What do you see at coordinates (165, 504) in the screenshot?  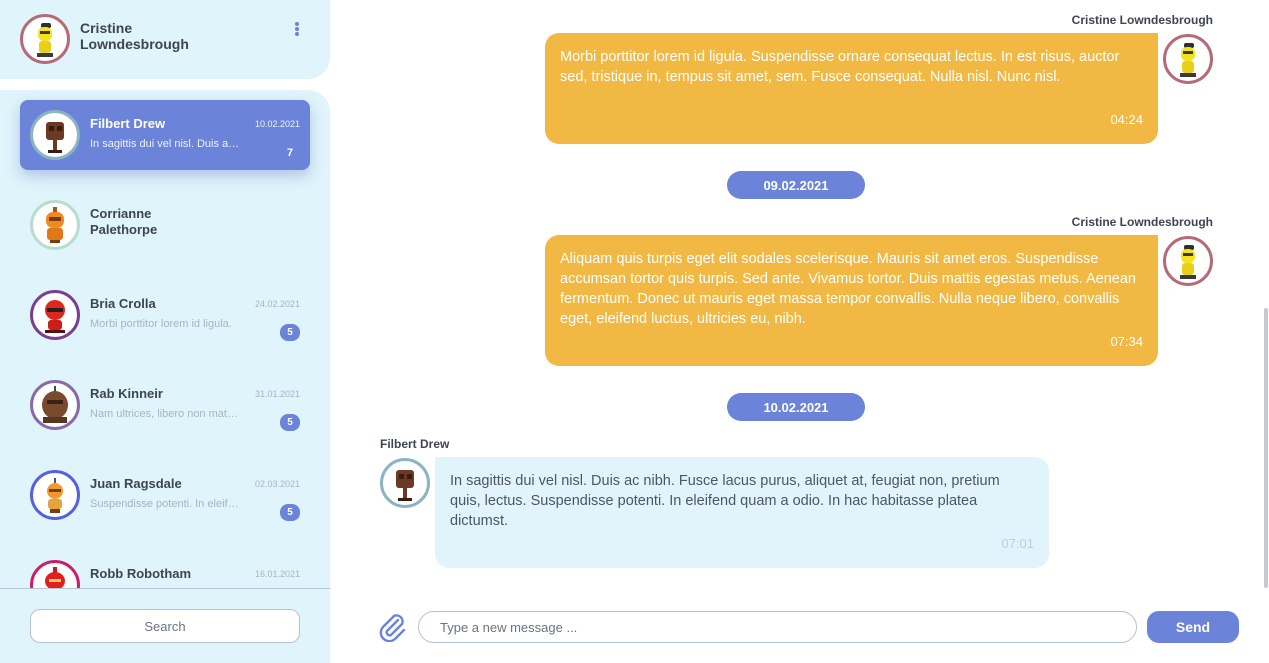 I see `contact-preview: Suspendisse potenti. In eleifend quam.` at bounding box center [165, 504].